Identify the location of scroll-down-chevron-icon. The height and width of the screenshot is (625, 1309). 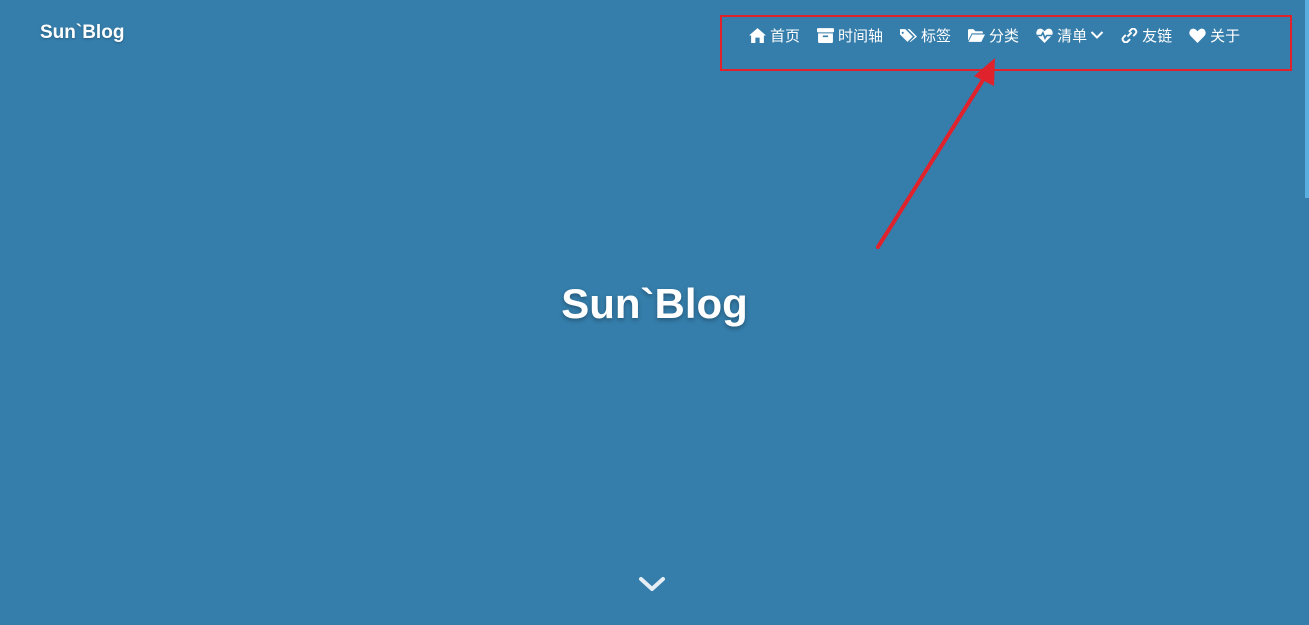
(652, 584).